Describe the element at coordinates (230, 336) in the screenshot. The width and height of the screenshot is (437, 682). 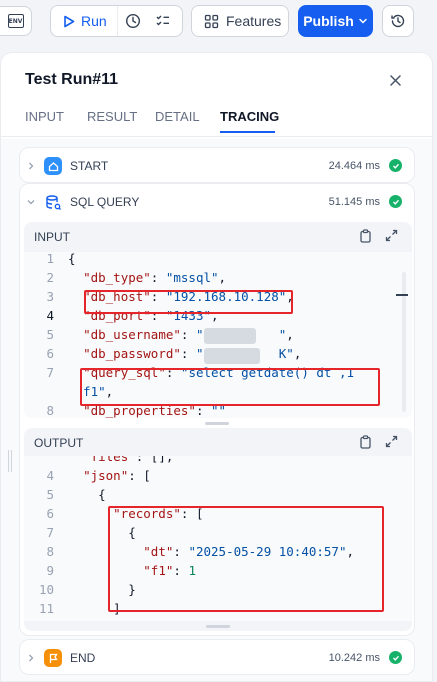
I see `redacted-username` at that location.